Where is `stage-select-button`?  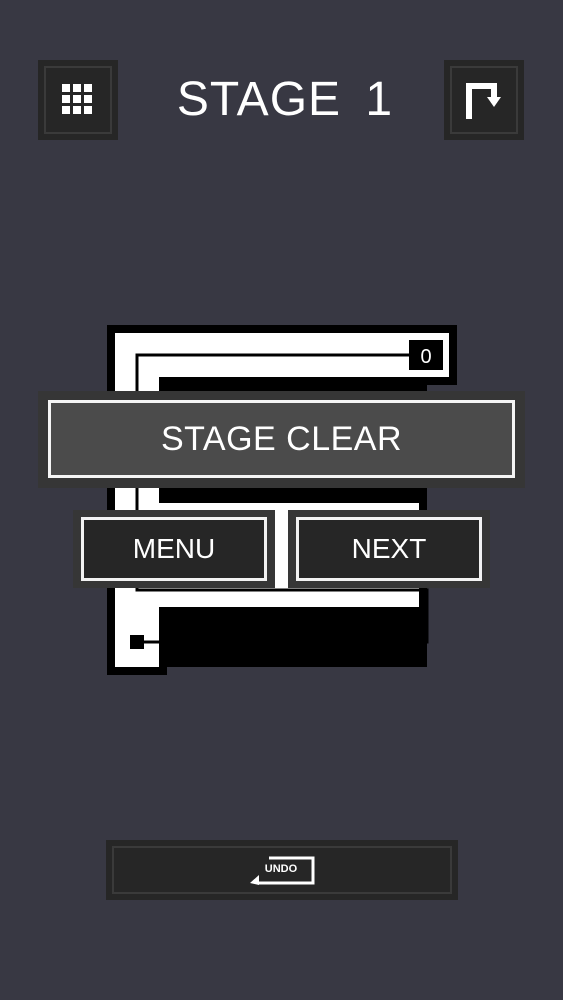 stage-select-button is located at coordinates (78, 100).